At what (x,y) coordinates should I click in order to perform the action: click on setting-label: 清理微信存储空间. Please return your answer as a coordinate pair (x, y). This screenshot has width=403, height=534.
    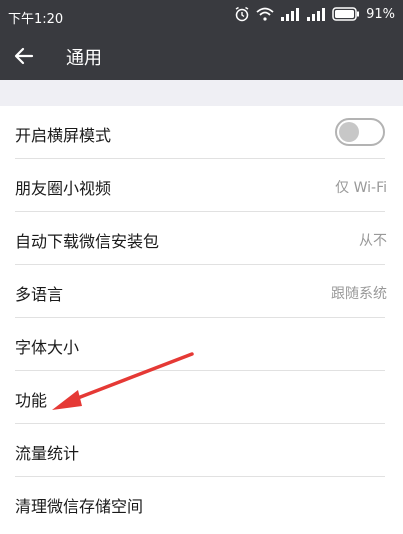
    Looking at the image, I should click on (79, 506).